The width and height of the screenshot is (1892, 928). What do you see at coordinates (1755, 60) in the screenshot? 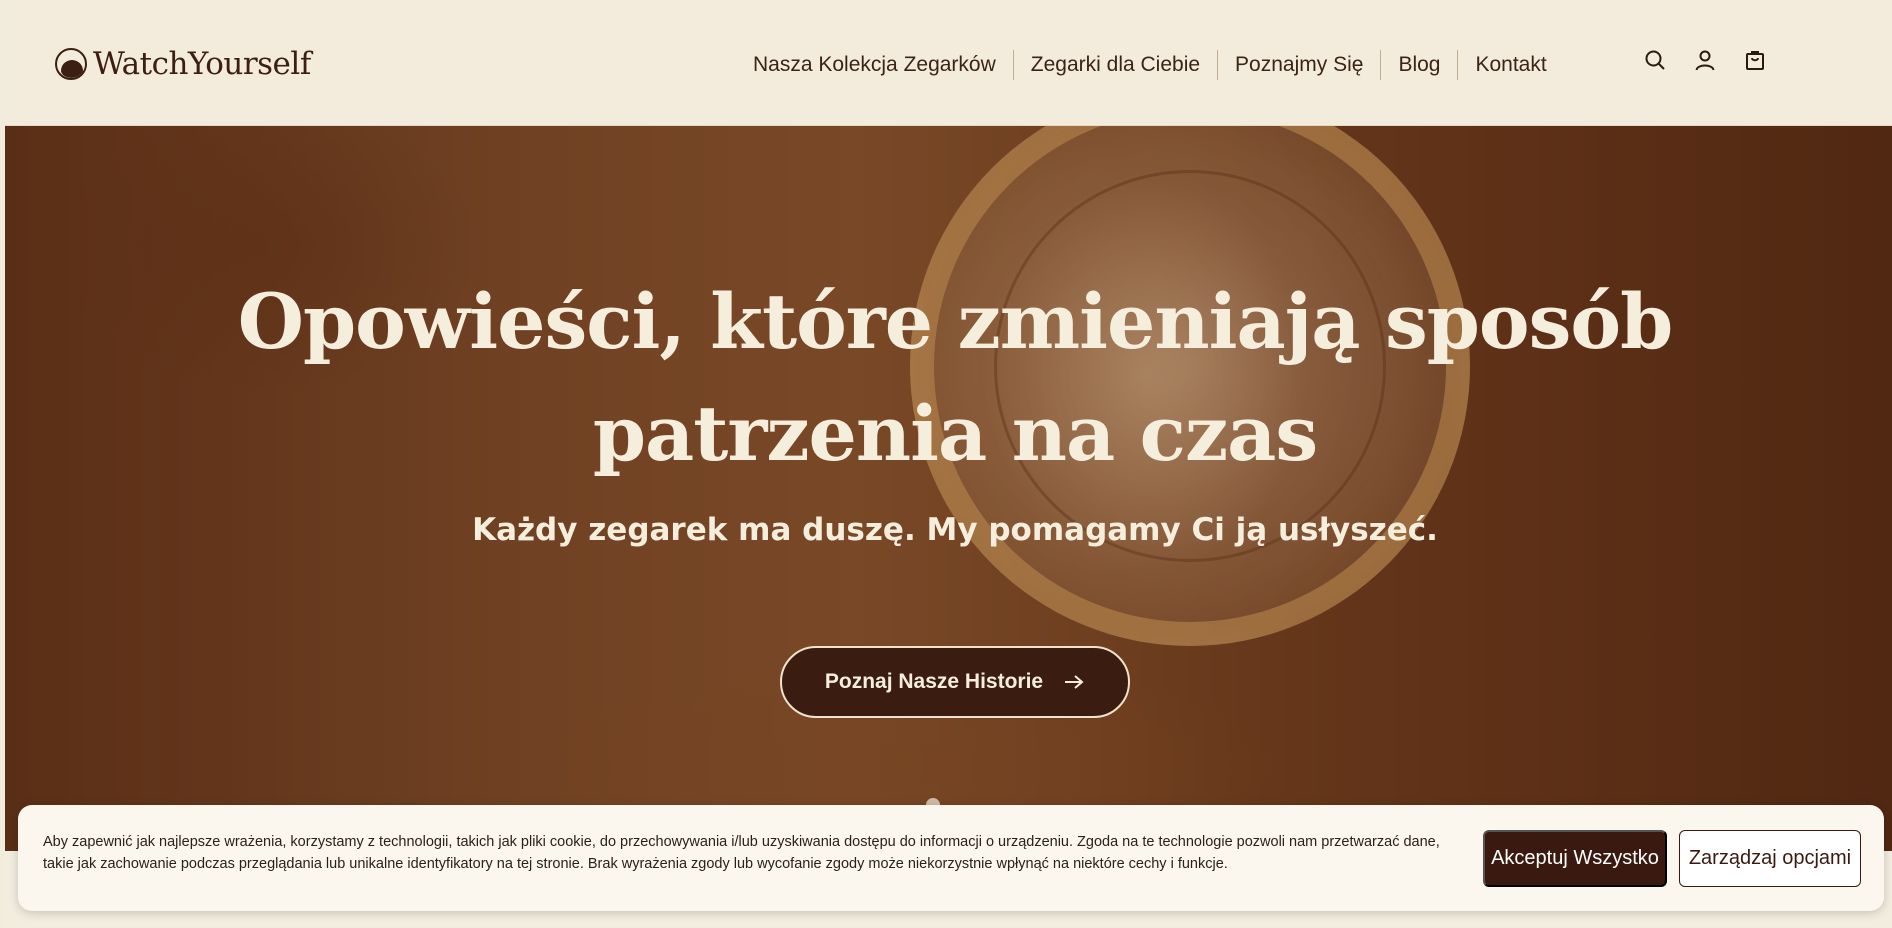
I see `cart-icon` at bounding box center [1755, 60].